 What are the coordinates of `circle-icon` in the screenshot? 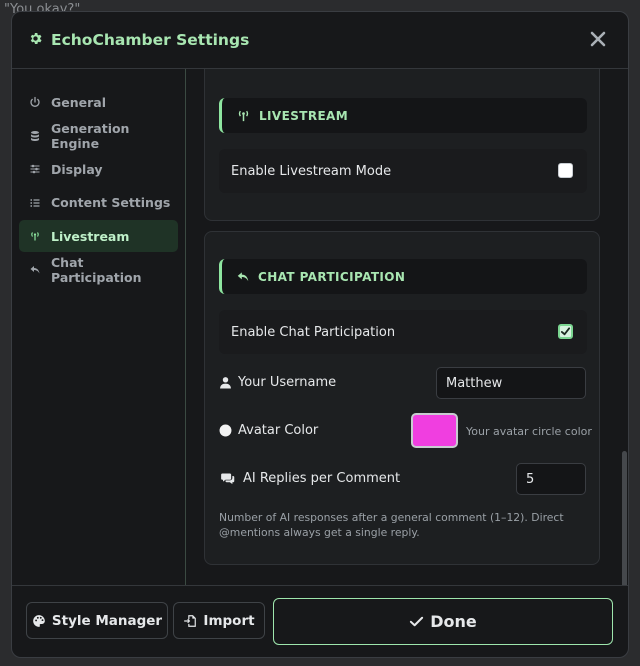 It's located at (225, 430).